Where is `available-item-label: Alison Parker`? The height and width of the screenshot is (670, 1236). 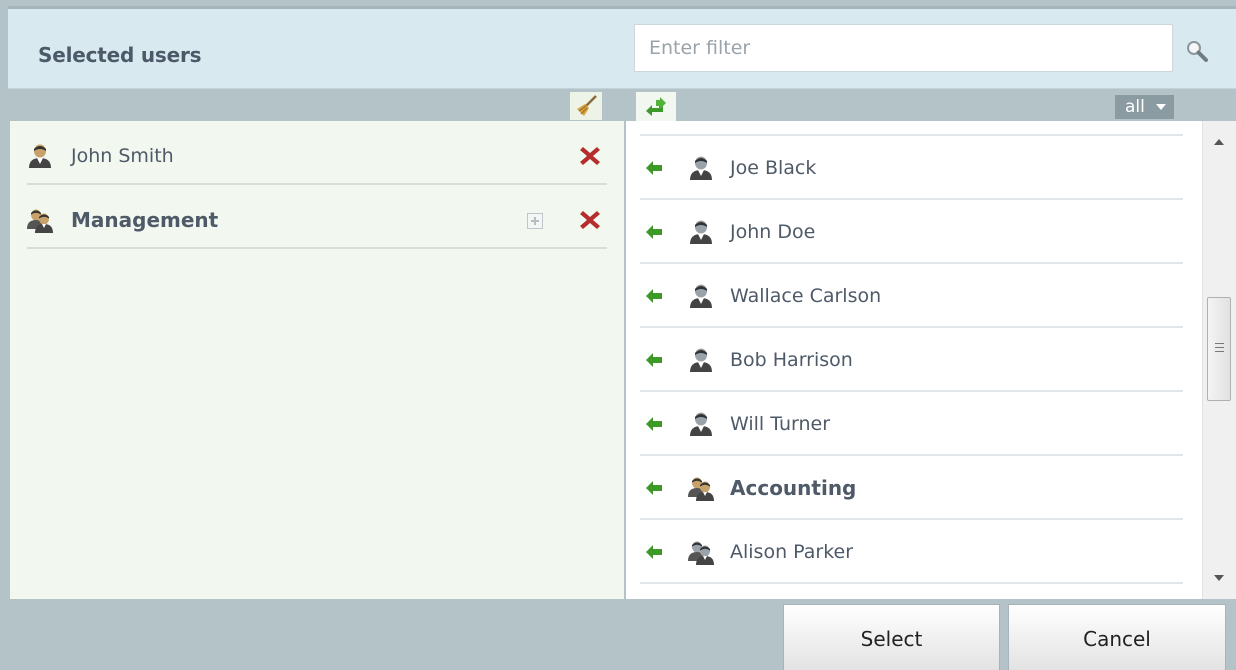
available-item-label: Alison Parker is located at coordinates (792, 552).